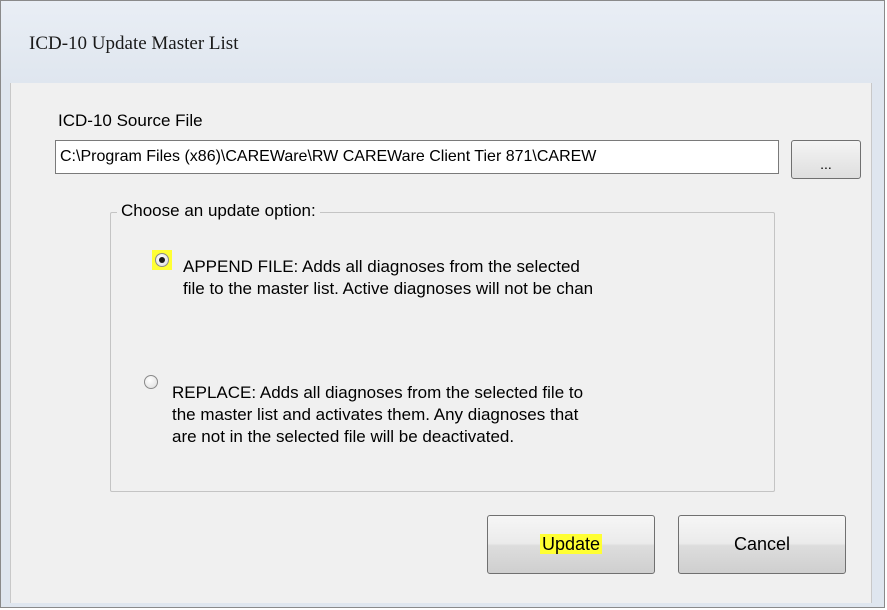 This screenshot has width=887, height=610. What do you see at coordinates (762, 544) in the screenshot?
I see `cancel-button: Cancel` at bounding box center [762, 544].